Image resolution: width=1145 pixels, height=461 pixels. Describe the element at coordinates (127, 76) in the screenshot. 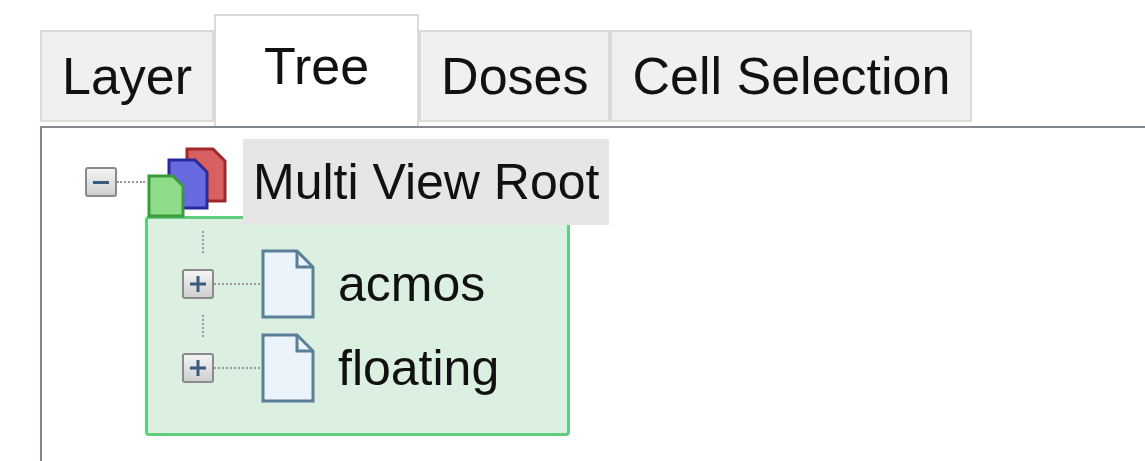

I see `tab: Layer` at that location.